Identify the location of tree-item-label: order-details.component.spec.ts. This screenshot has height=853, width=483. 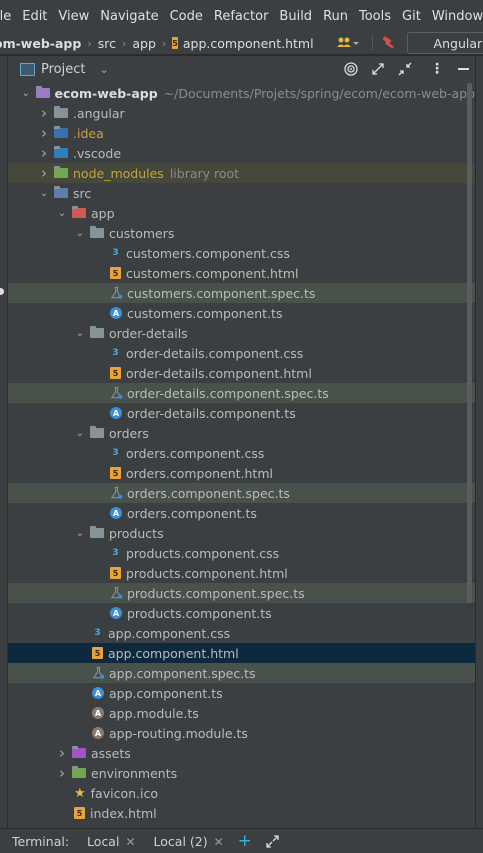
(228, 393).